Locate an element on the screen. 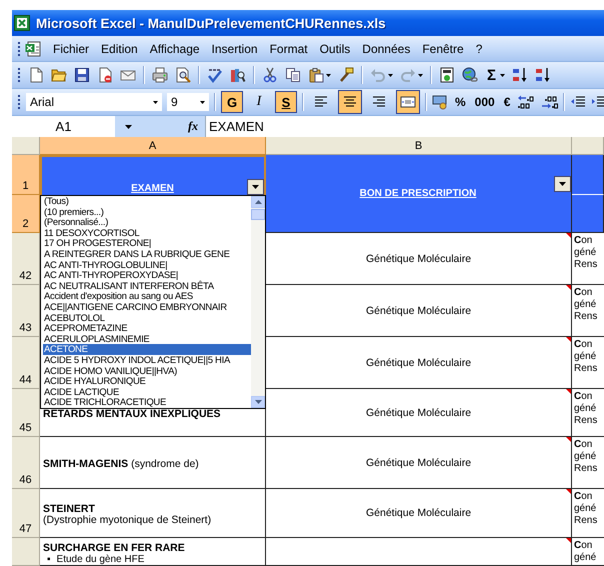 Image resolution: width=604 pixels, height=566 pixels. menu-item: Insertion is located at coordinates (235, 49).